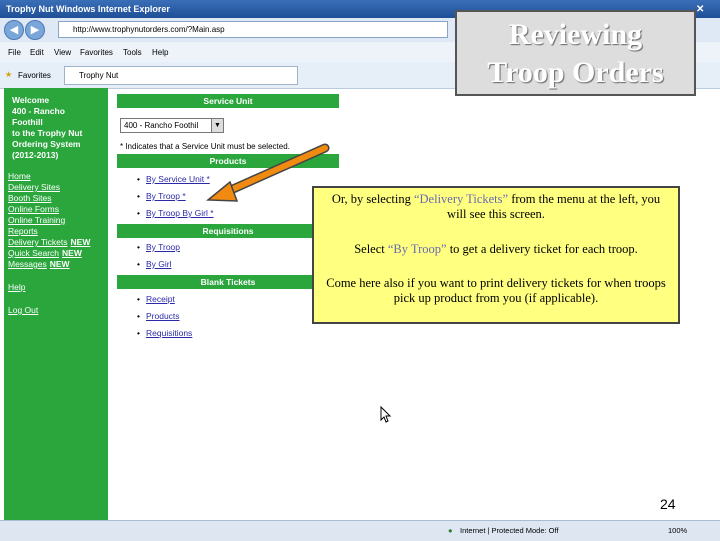  Describe the element at coordinates (372, 199) in the screenshot. I see `callout-text: Or, by selecting` at that location.